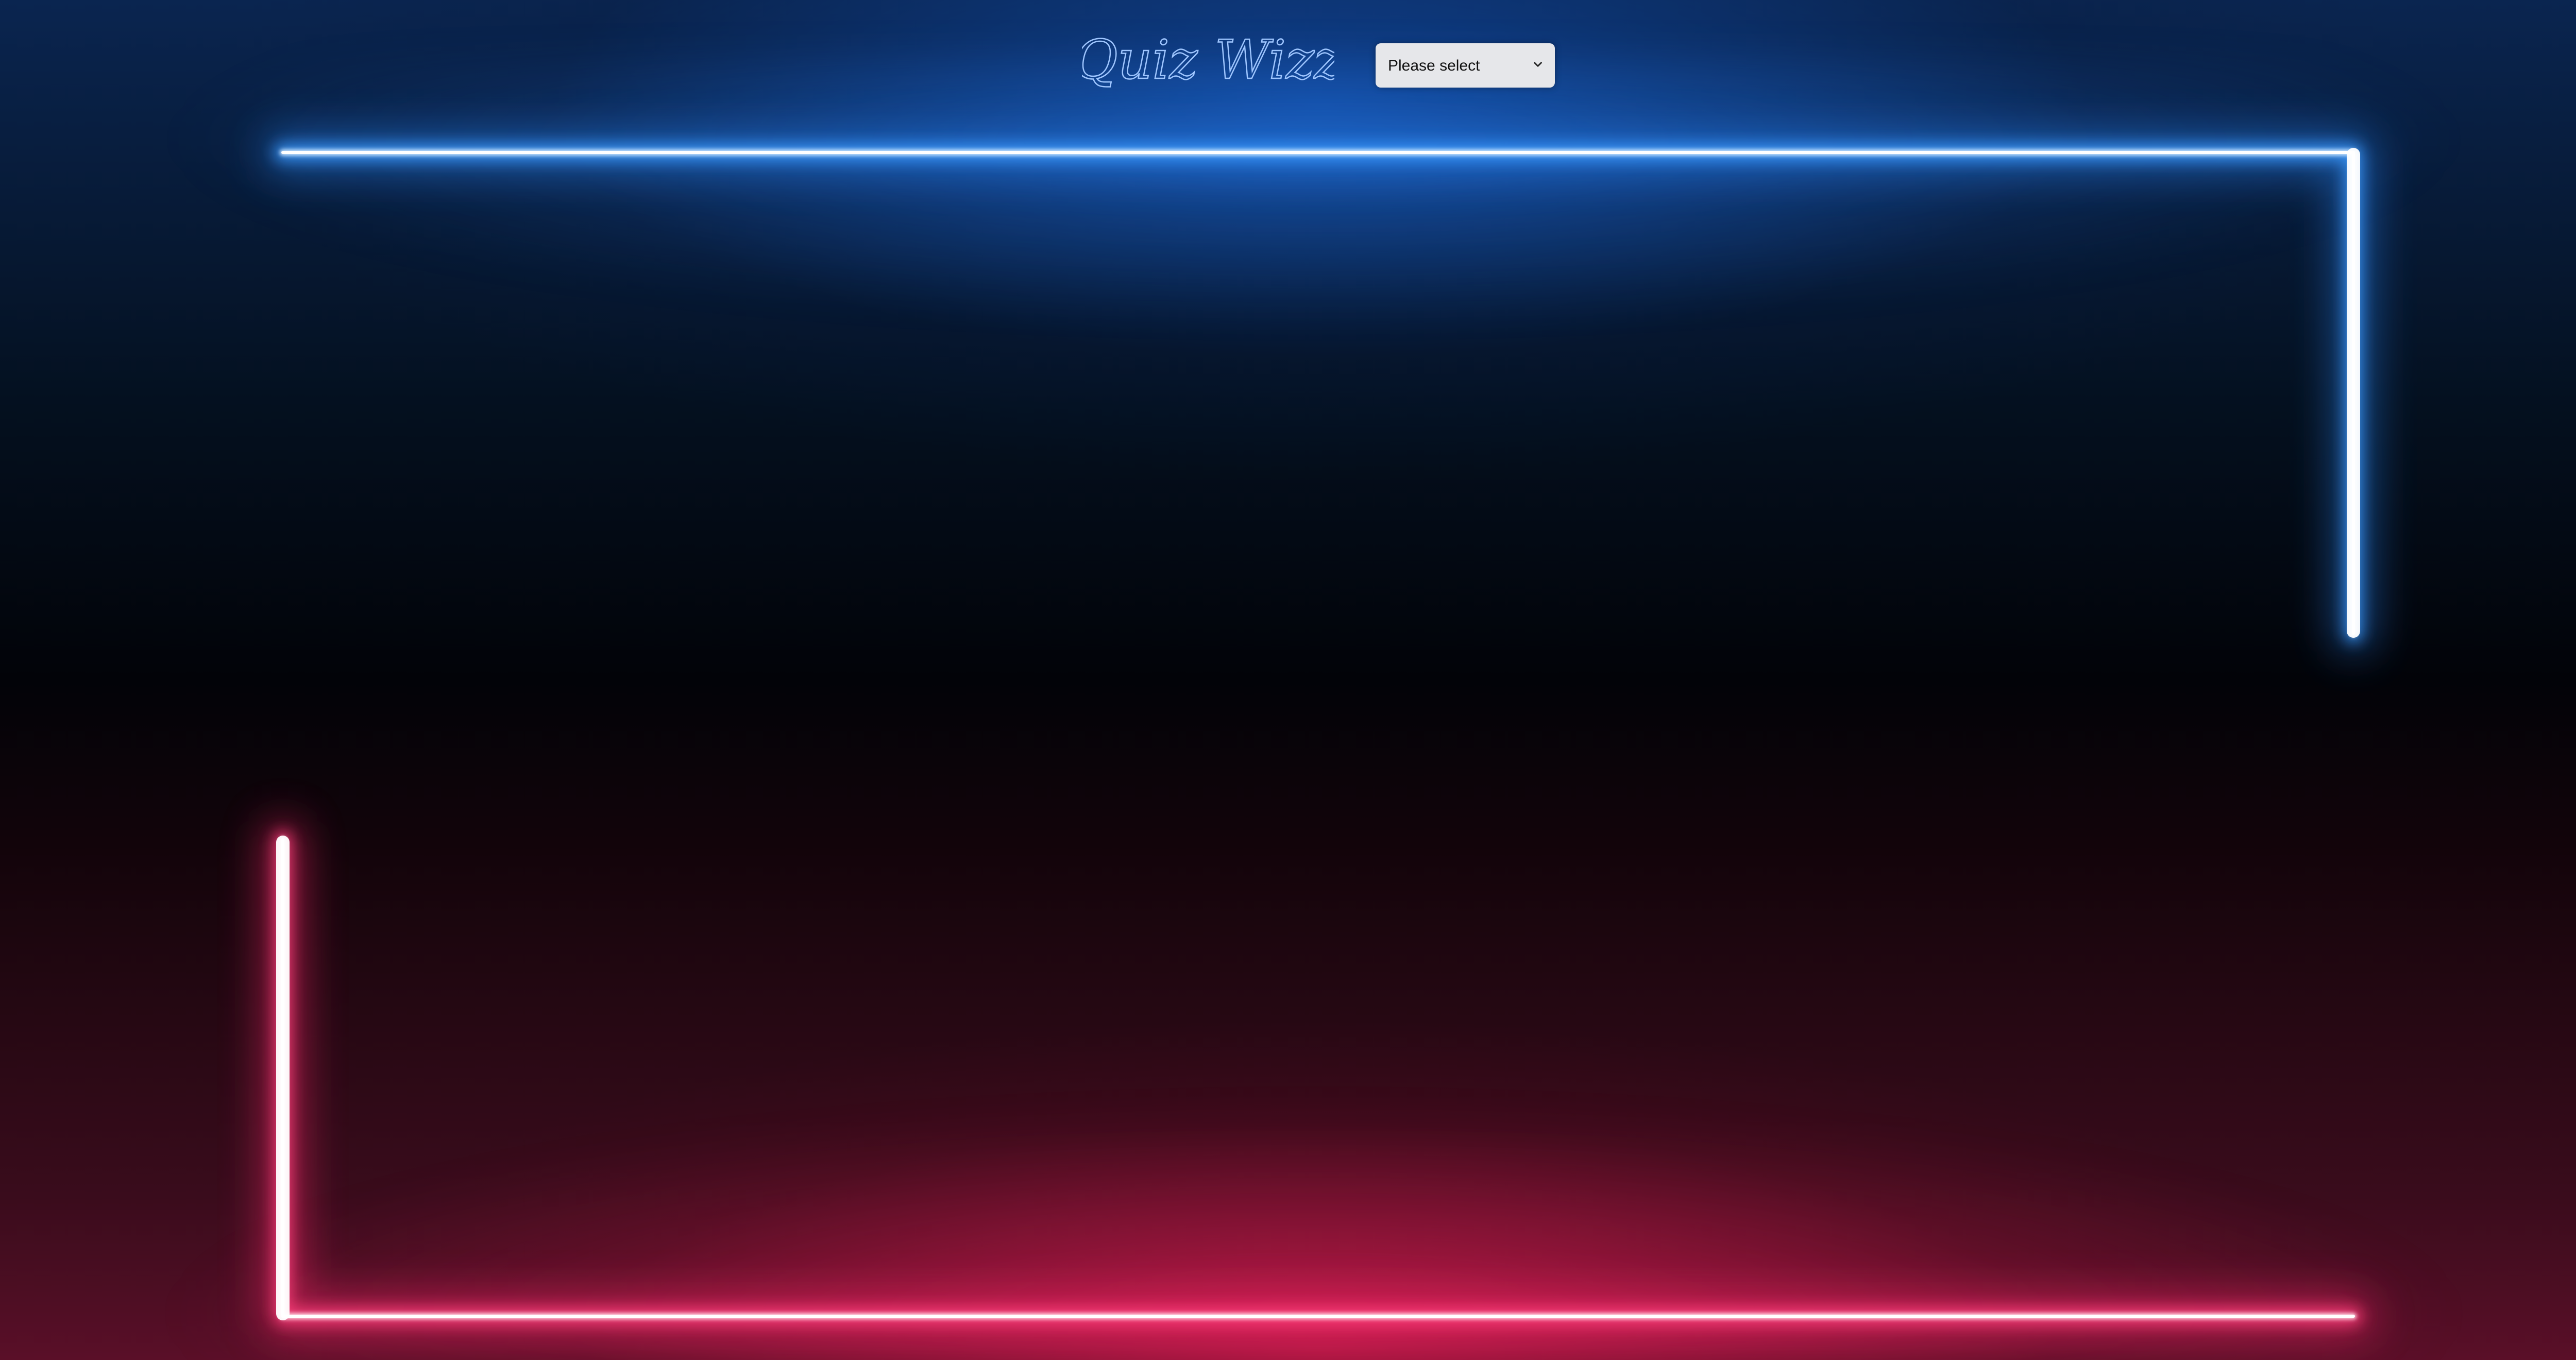 This screenshot has width=2576, height=1360. I want to click on quiz-wizz-logo: Quiz Wizz, so click(1208, 60).